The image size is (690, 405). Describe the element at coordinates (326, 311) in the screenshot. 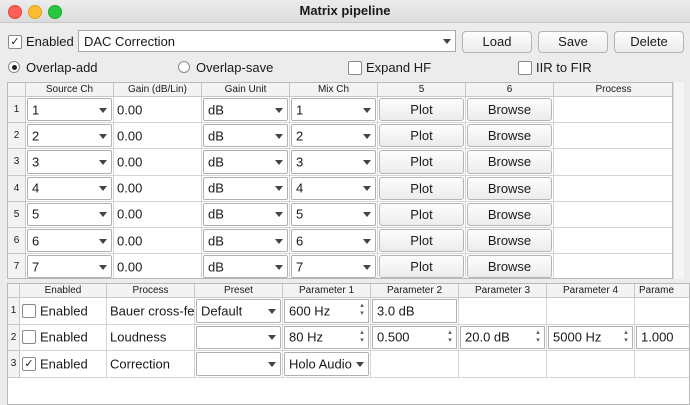

I see `parameter-1-field: 600 Hz ▴ ▾` at that location.